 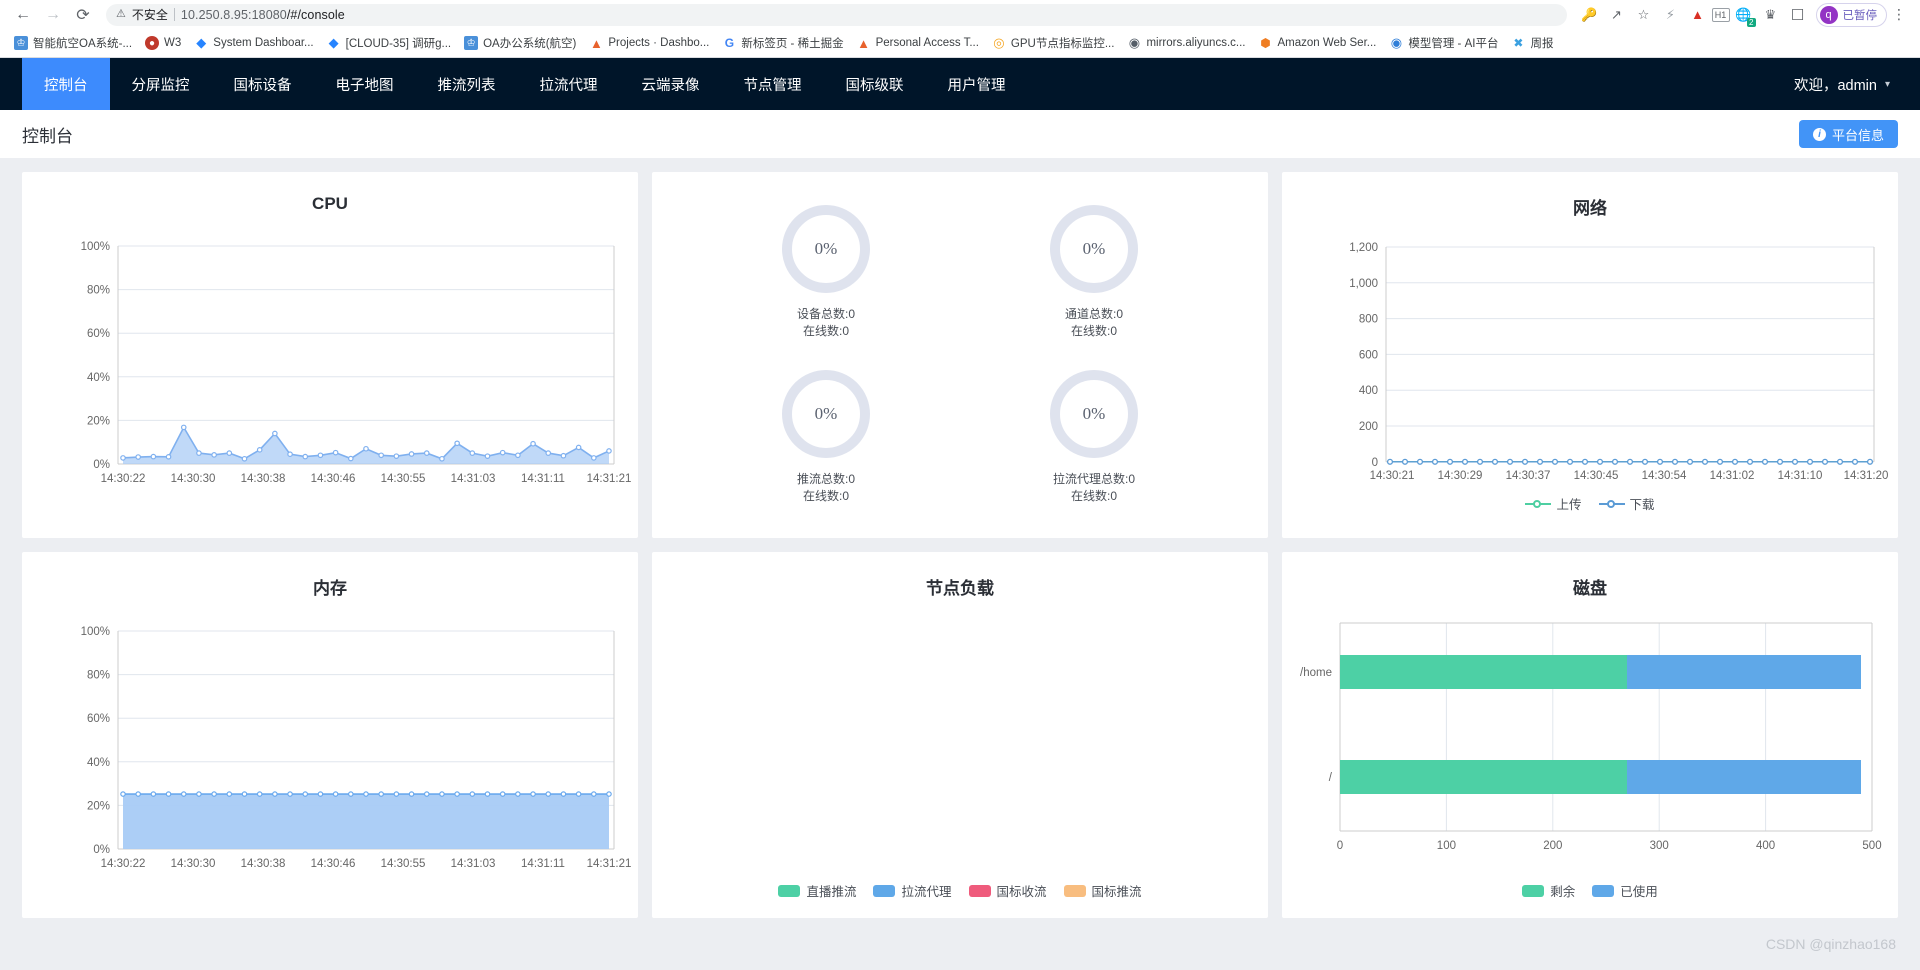 What do you see at coordinates (1569, 505) in the screenshot?
I see `legend-label: 上传` at bounding box center [1569, 505].